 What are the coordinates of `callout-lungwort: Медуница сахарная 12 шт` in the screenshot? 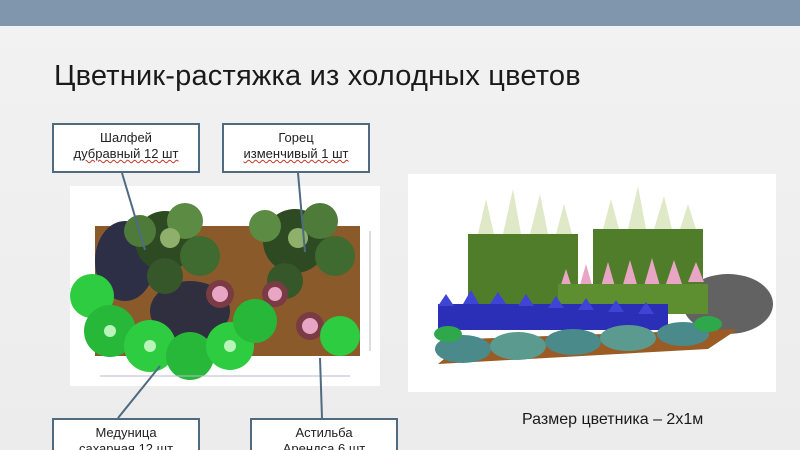 It's located at (126, 434).